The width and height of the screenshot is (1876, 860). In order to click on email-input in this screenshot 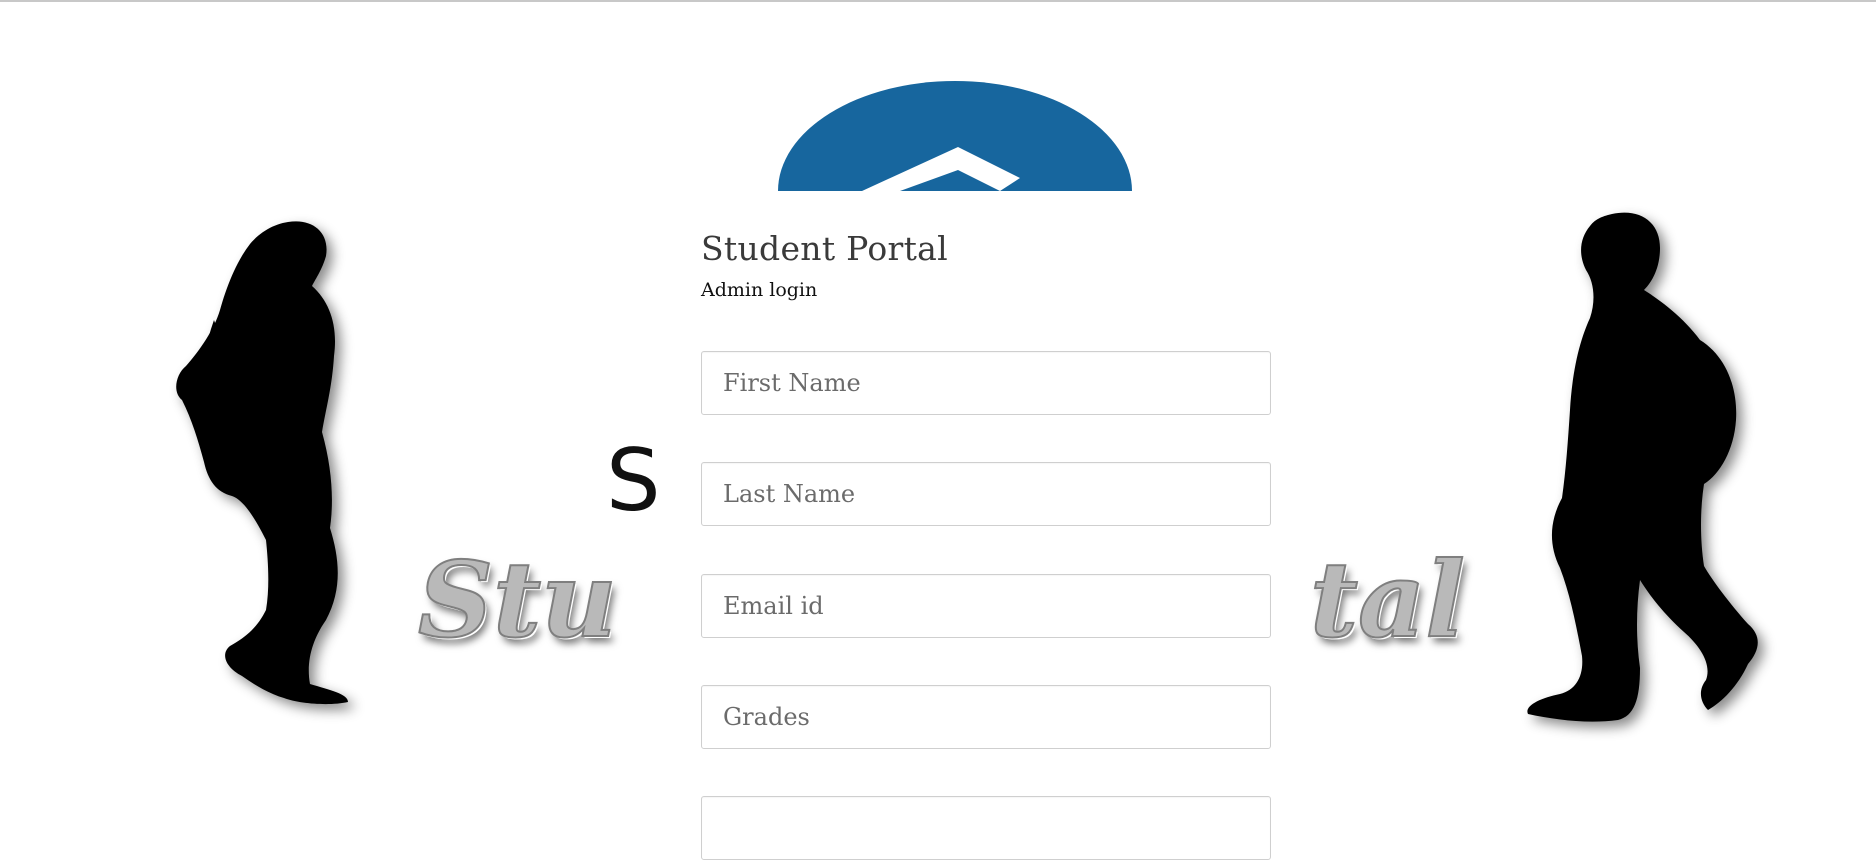, I will do `click(986, 606)`.